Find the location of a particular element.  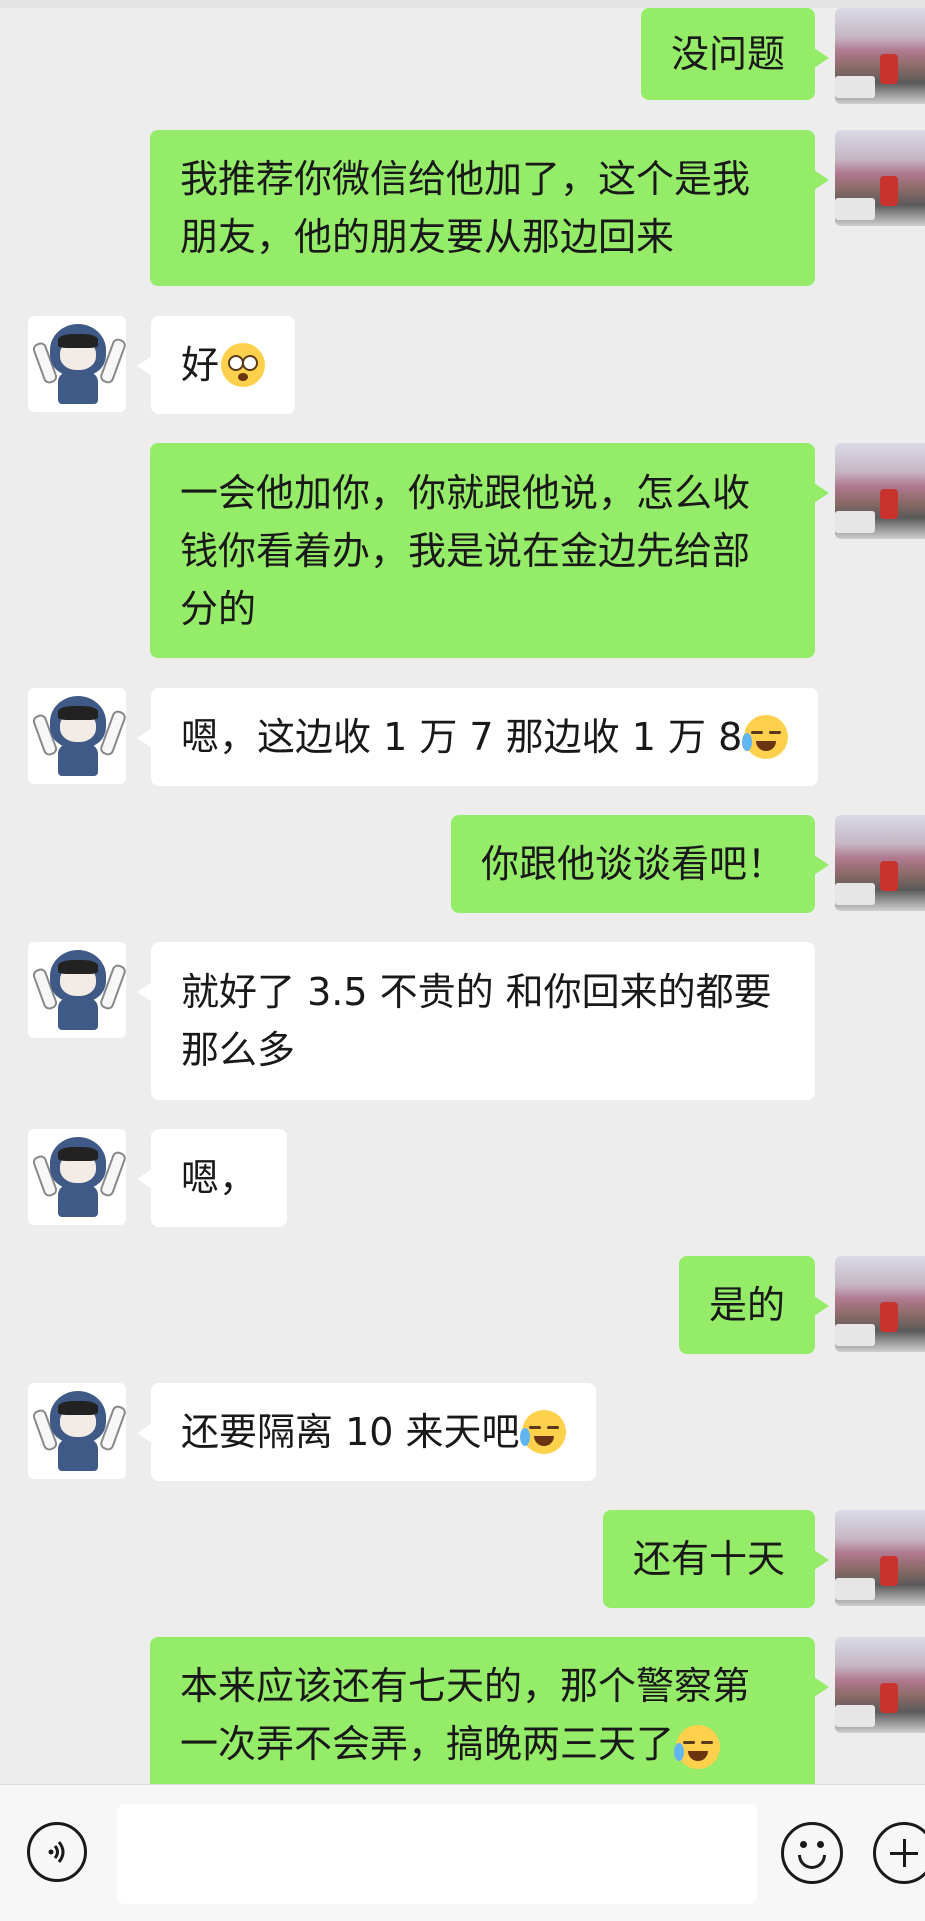

voice-icon is located at coordinates (57, 1852).